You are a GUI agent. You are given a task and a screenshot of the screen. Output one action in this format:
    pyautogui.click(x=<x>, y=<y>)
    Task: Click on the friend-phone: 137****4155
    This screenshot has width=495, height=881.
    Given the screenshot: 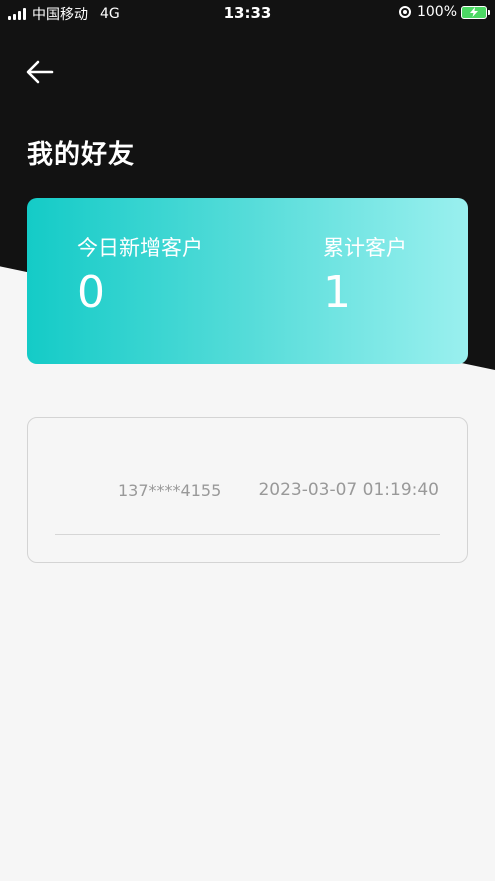 What is the action you would take?
    pyautogui.click(x=170, y=490)
    